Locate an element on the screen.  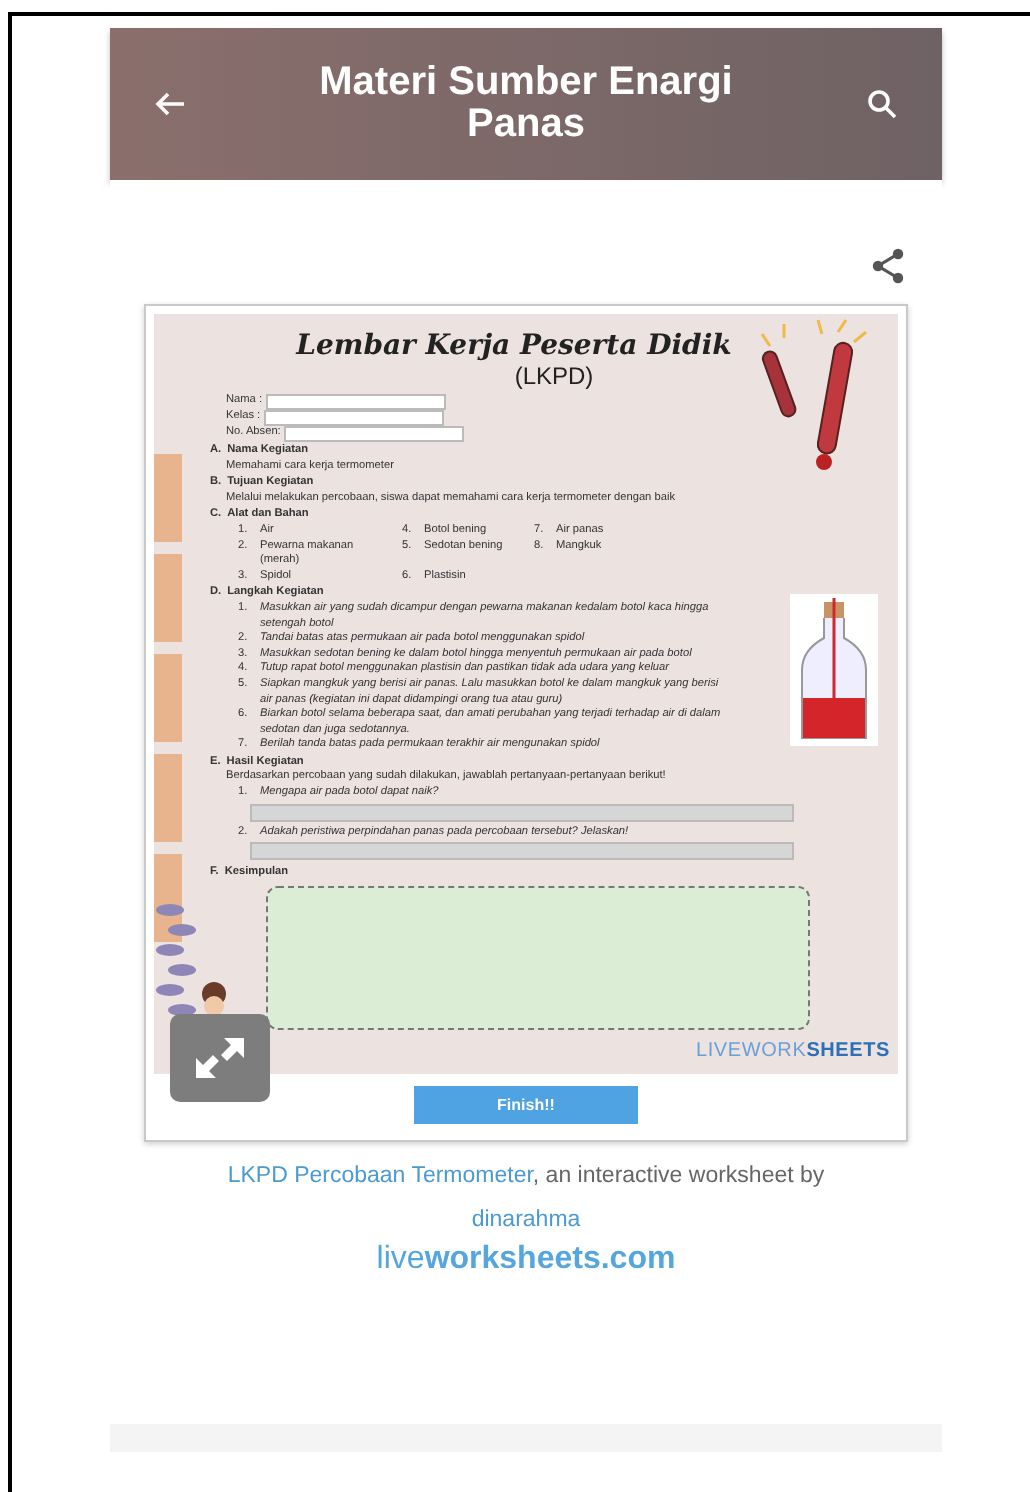
credit-text: LKPD Percobaan Termometer, an interactive worksheet by dinarahma is located at coordinates (526, 1198).